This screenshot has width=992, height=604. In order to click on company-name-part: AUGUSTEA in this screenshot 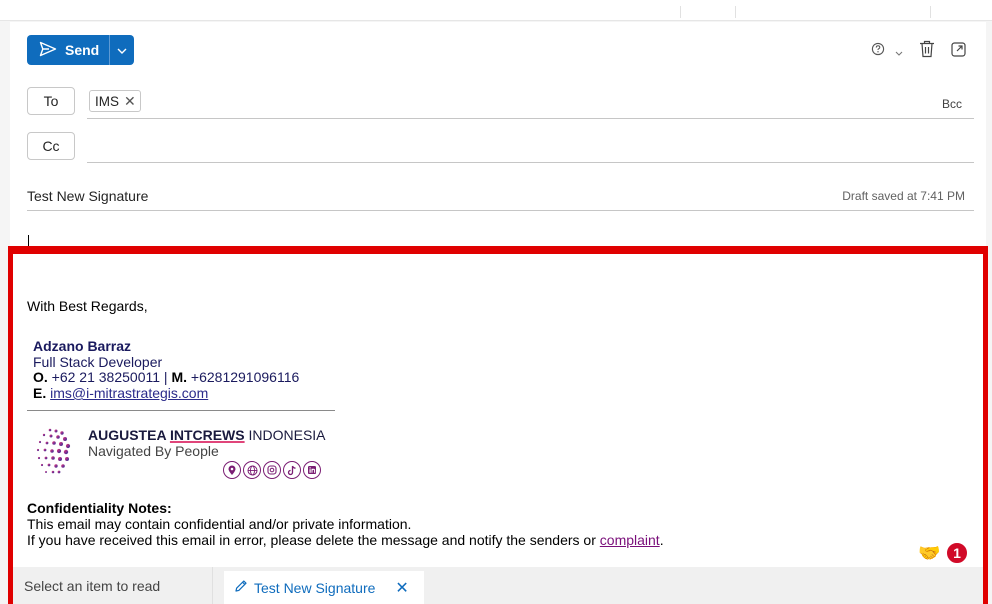, I will do `click(127, 435)`.